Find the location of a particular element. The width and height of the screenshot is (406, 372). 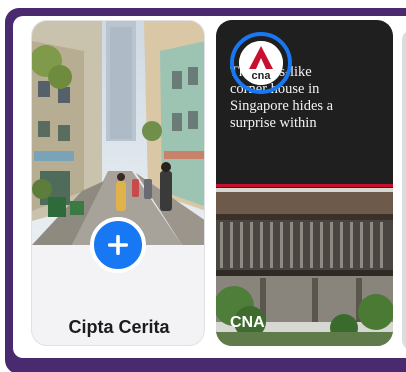

cna-logo-avatar: cna is located at coordinates (261, 63).